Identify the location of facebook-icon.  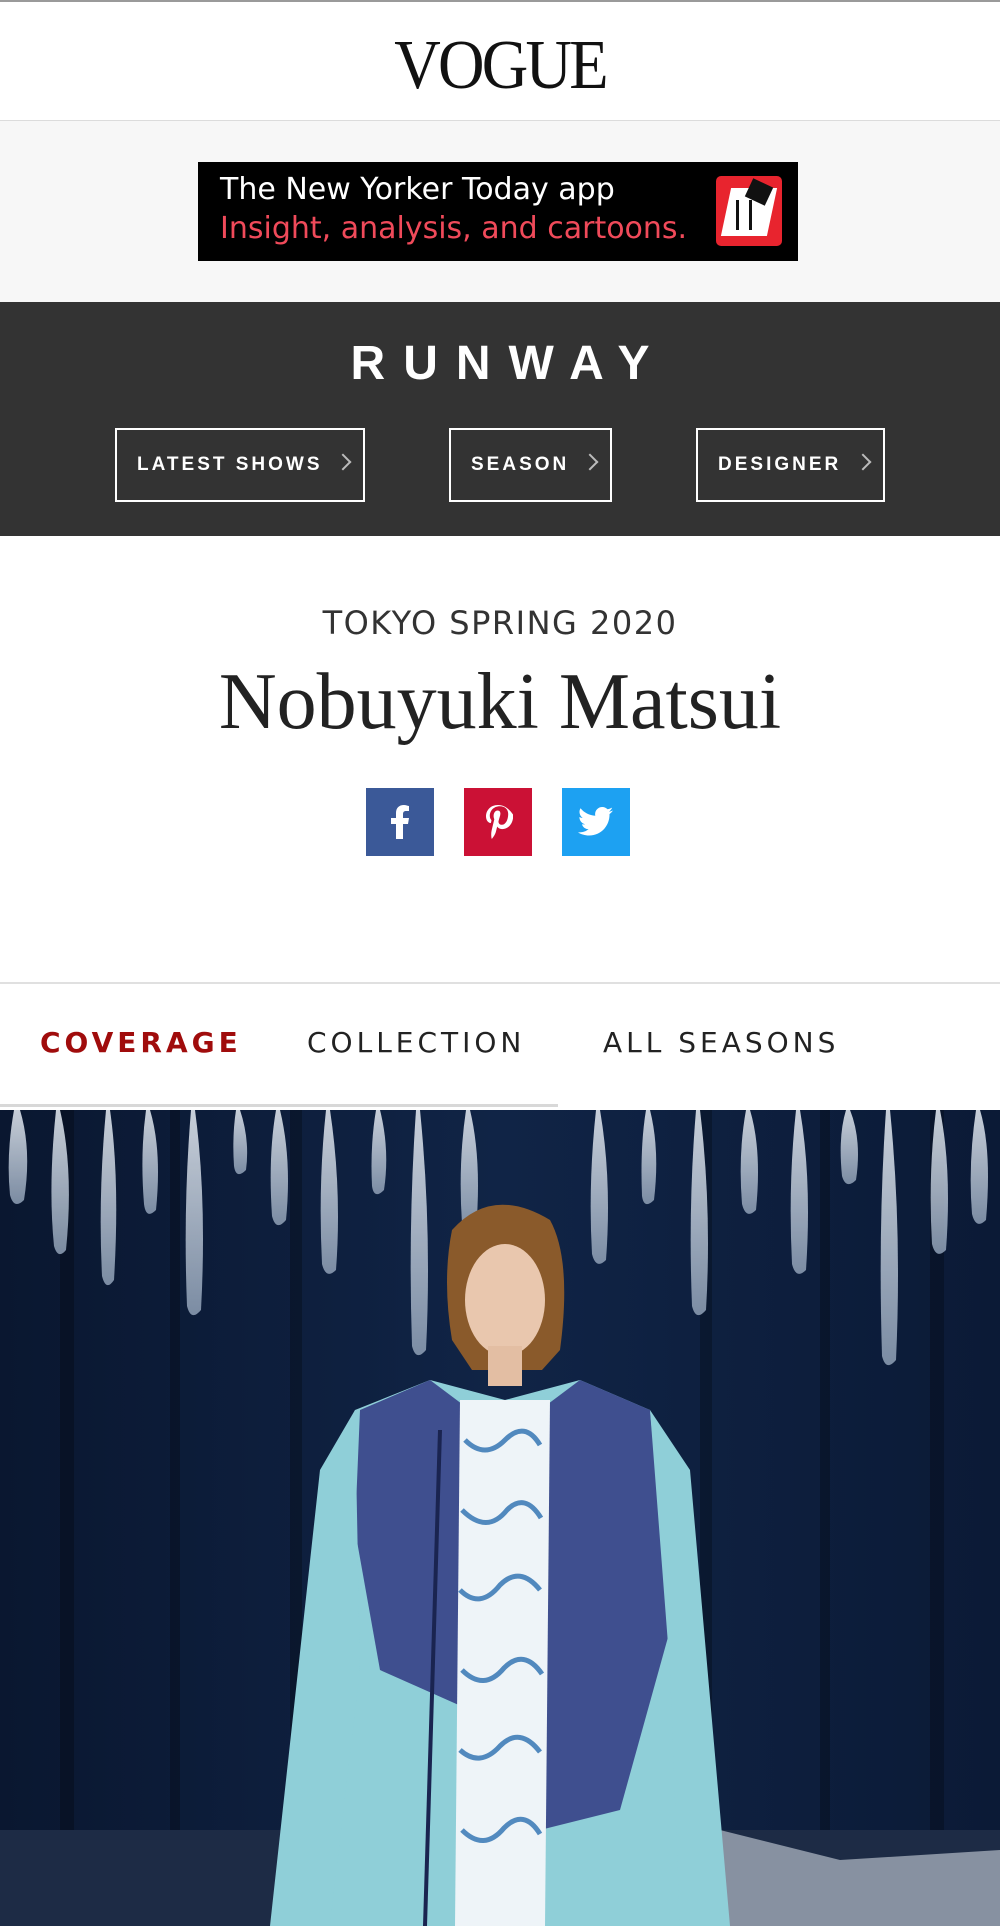
(400, 822).